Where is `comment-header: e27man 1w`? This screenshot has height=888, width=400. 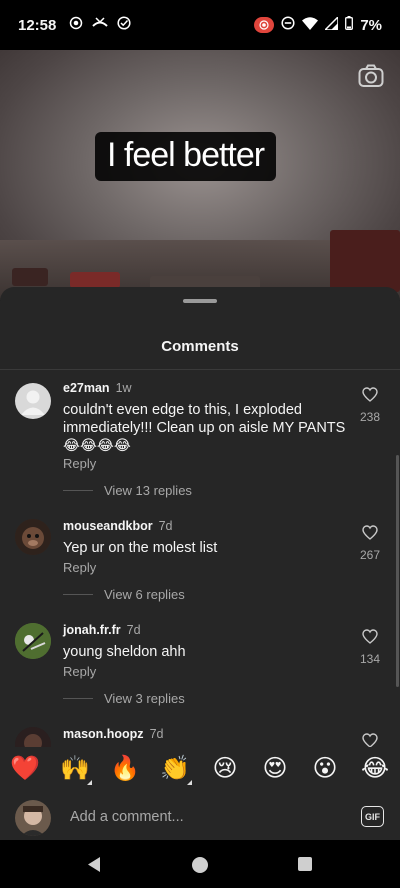
comment-header: e27man 1w is located at coordinates (97, 388).